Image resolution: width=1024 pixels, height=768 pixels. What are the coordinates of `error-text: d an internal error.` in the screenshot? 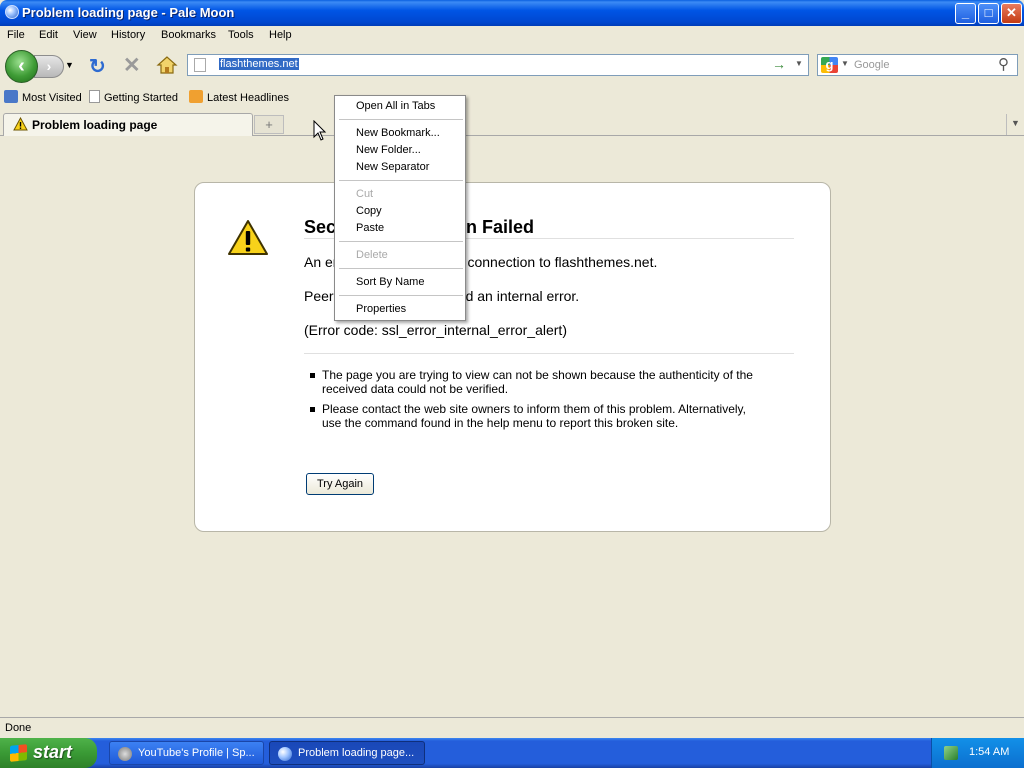 It's located at (522, 296).